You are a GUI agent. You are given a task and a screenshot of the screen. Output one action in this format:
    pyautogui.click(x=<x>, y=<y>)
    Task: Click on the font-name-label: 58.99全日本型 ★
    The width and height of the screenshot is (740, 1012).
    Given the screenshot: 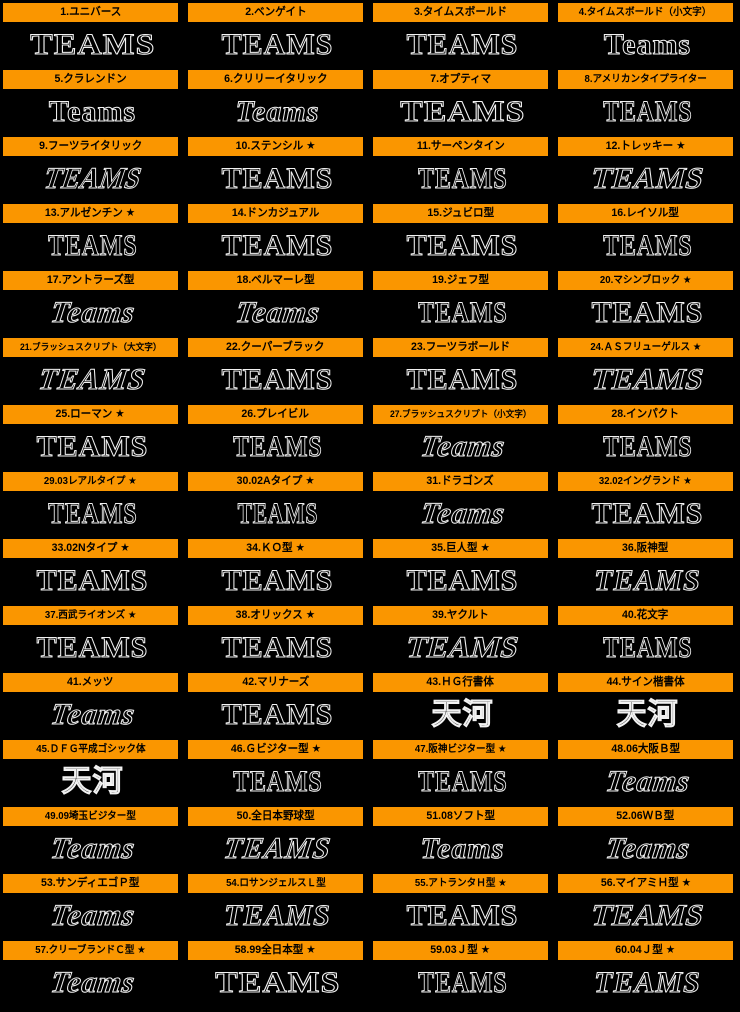 What is the action you would take?
    pyautogui.click(x=275, y=950)
    